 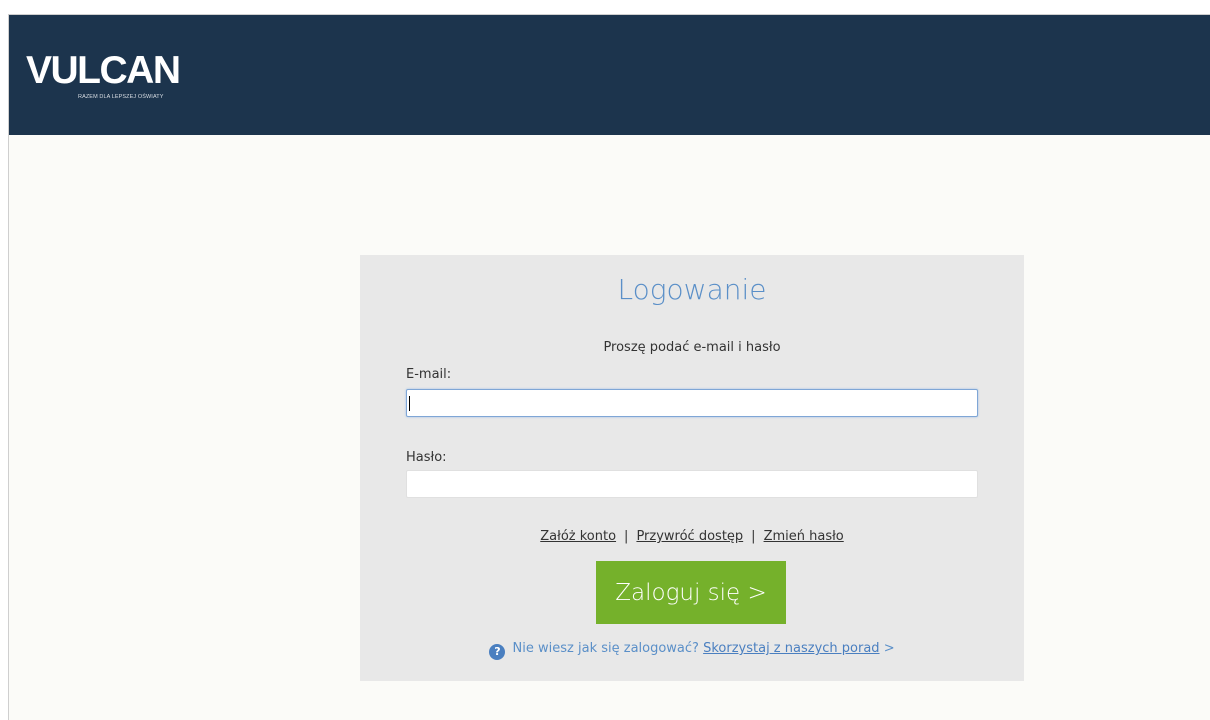 What do you see at coordinates (692, 403) in the screenshot?
I see `email-input` at bounding box center [692, 403].